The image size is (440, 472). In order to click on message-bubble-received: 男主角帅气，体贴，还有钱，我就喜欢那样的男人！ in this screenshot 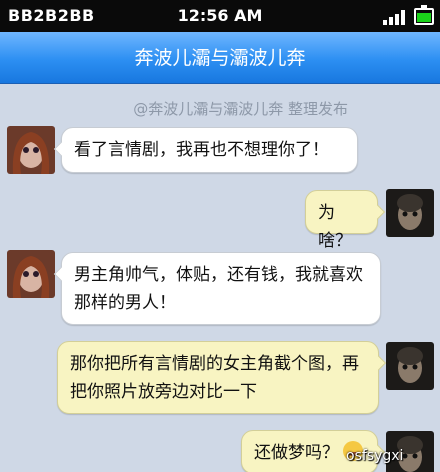, I will do `click(217, 288)`.